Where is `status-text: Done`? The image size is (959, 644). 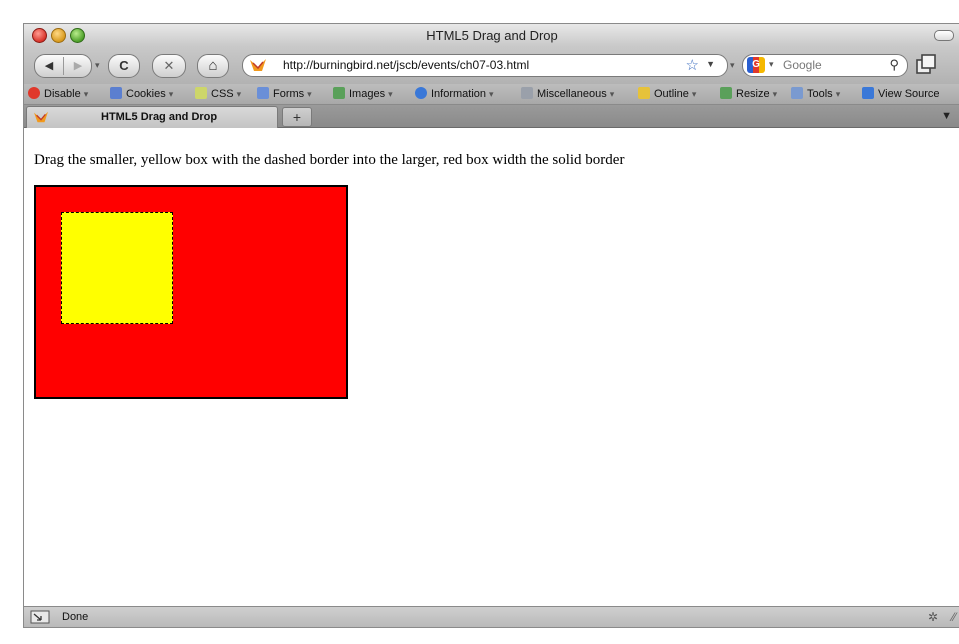 status-text: Done is located at coordinates (75, 617).